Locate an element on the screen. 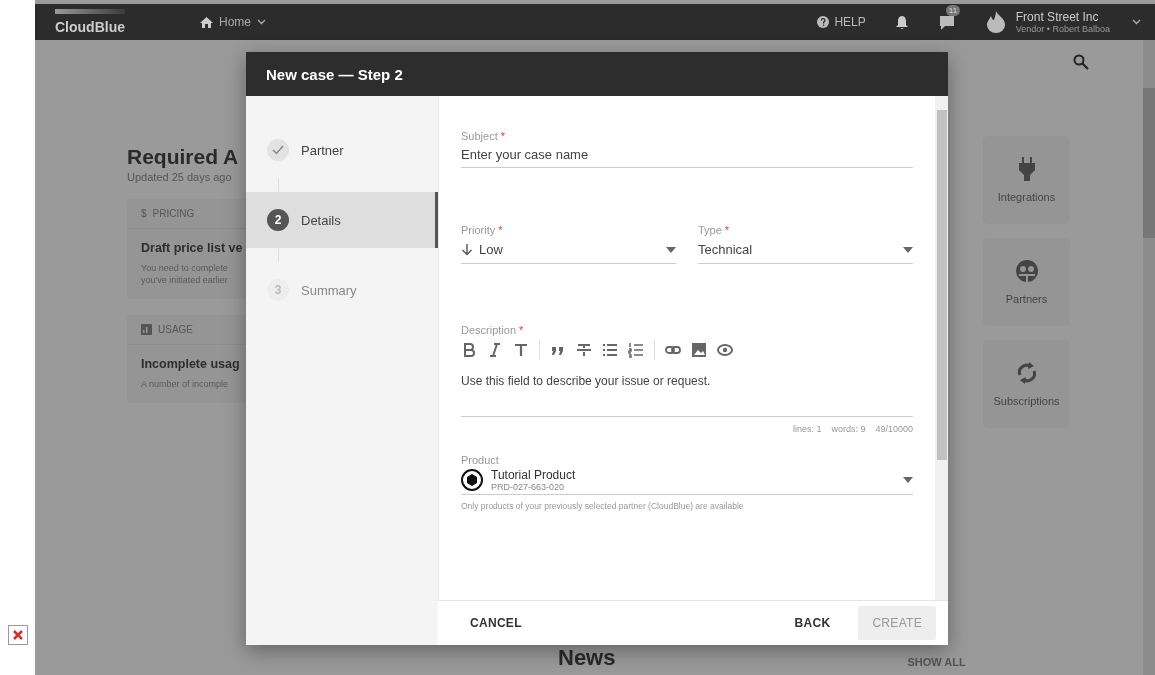  step-label: Summary is located at coordinates (329, 290).